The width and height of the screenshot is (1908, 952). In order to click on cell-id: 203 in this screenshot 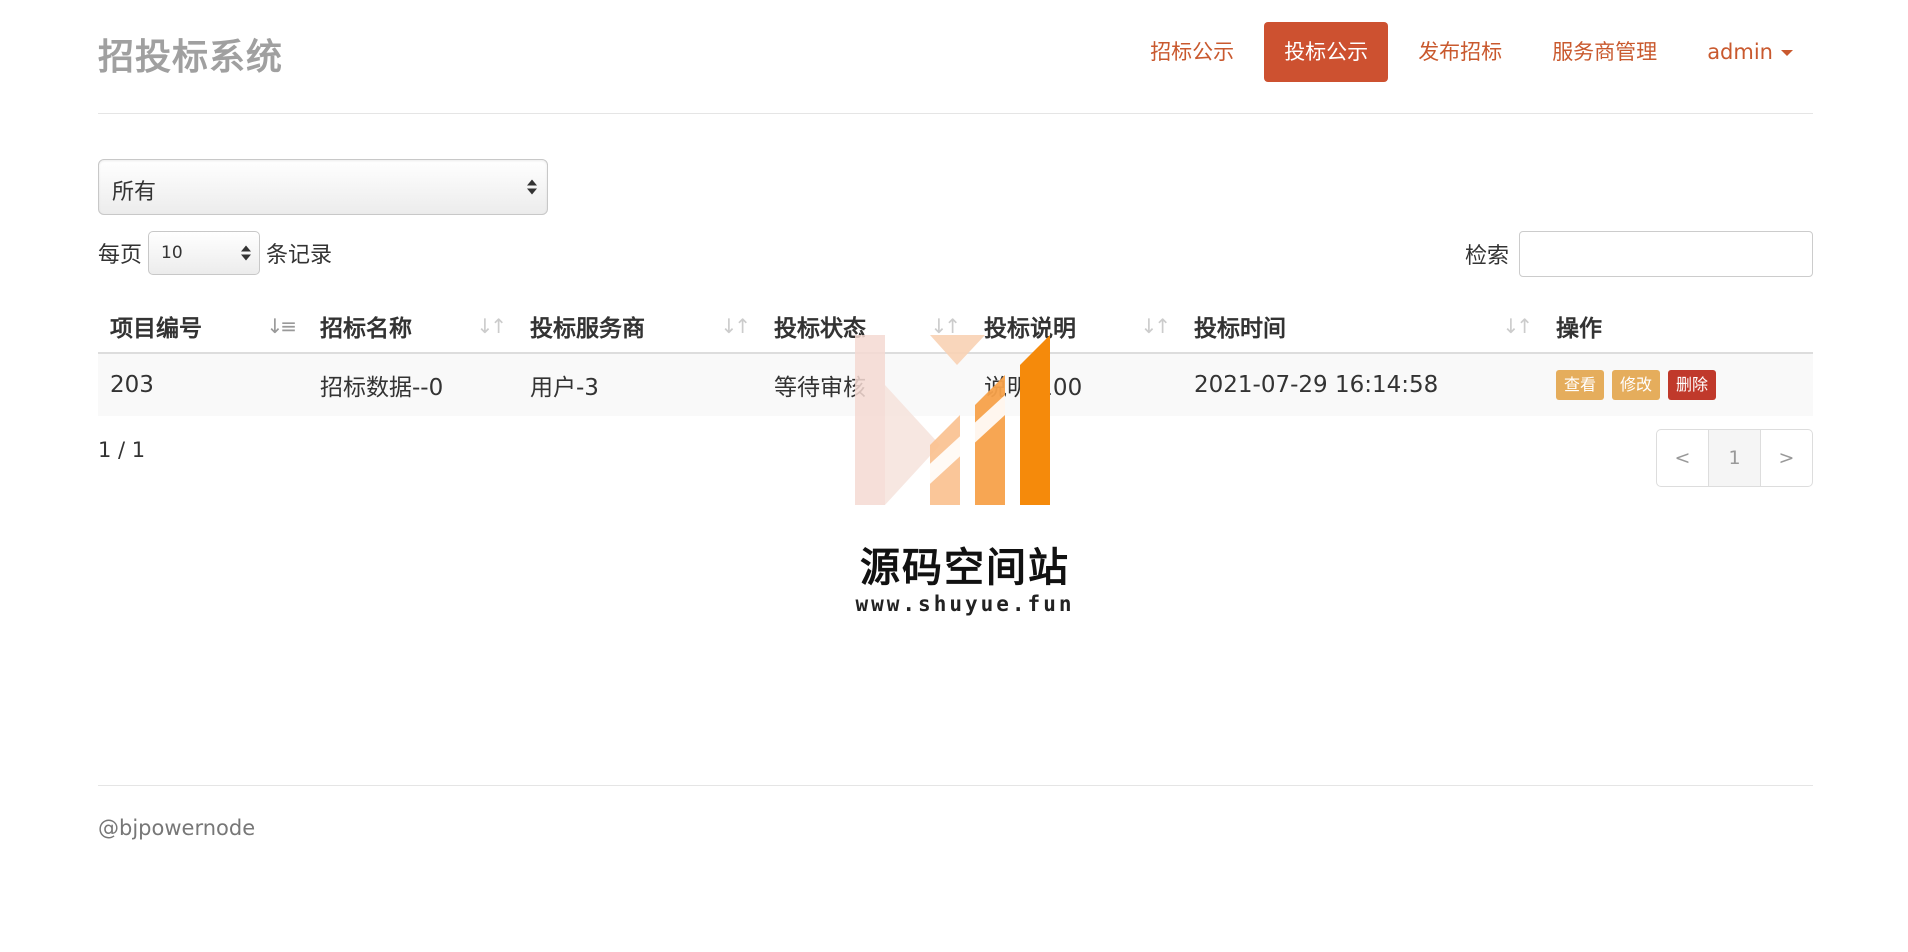, I will do `click(203, 384)`.